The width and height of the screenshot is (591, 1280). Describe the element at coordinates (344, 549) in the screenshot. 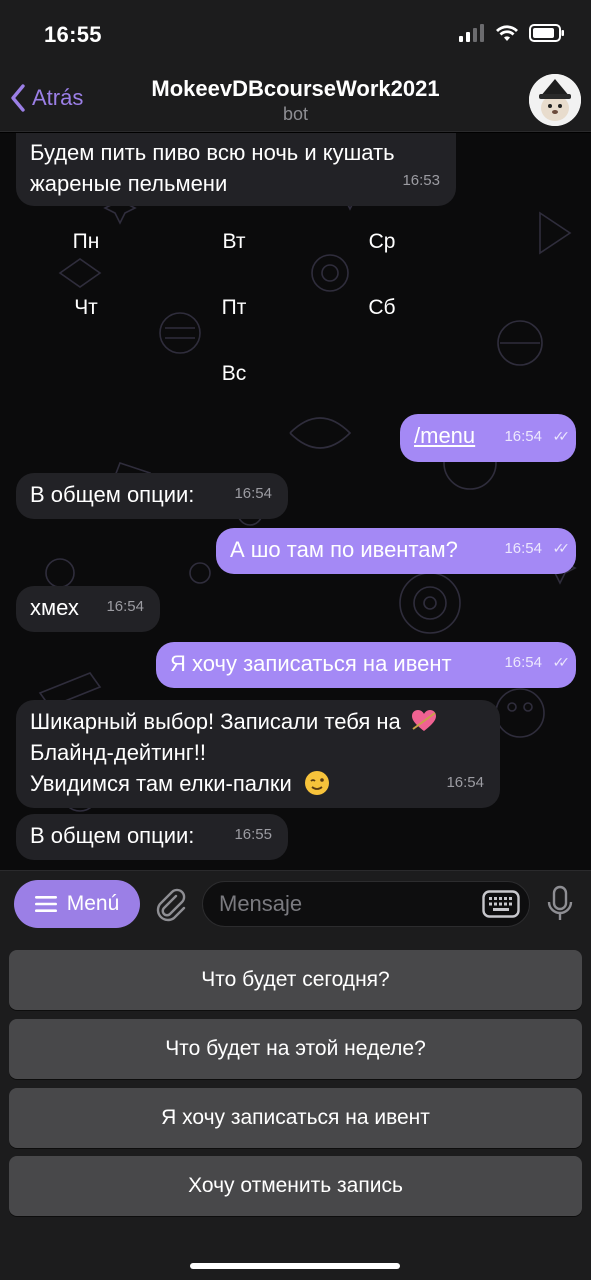

I see `message-text: А шо там по ивентам?` at that location.